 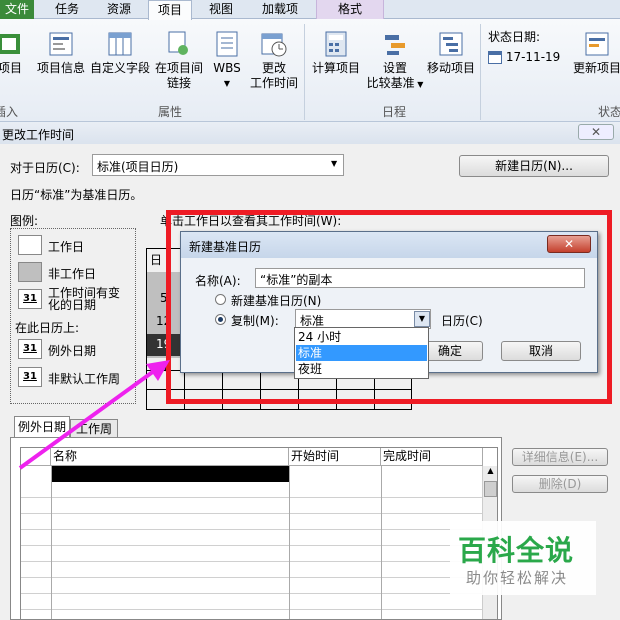 What do you see at coordinates (516, 550) in the screenshot?
I see `watermark-title: 百科全说` at bounding box center [516, 550].